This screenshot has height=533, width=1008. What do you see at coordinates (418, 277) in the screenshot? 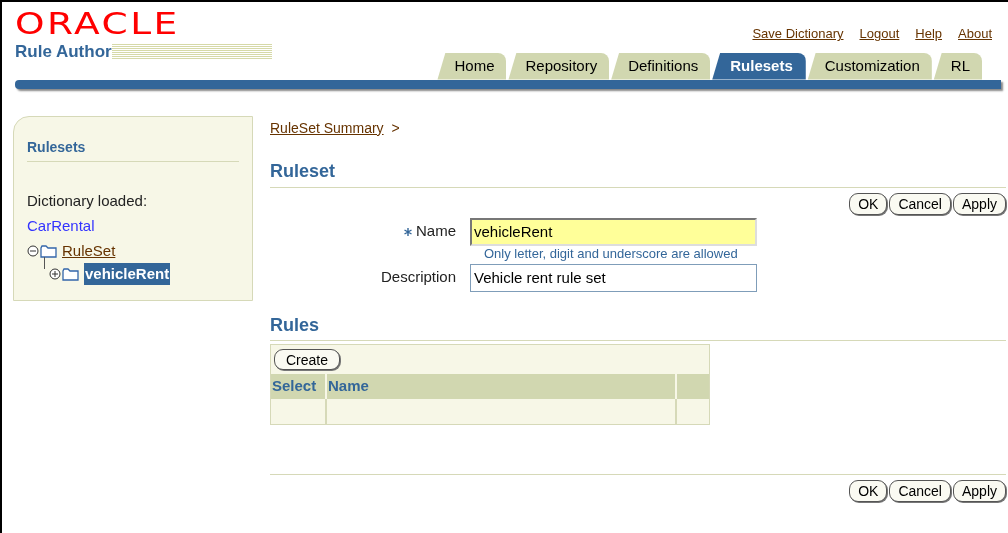
I see `field-label: Description` at bounding box center [418, 277].